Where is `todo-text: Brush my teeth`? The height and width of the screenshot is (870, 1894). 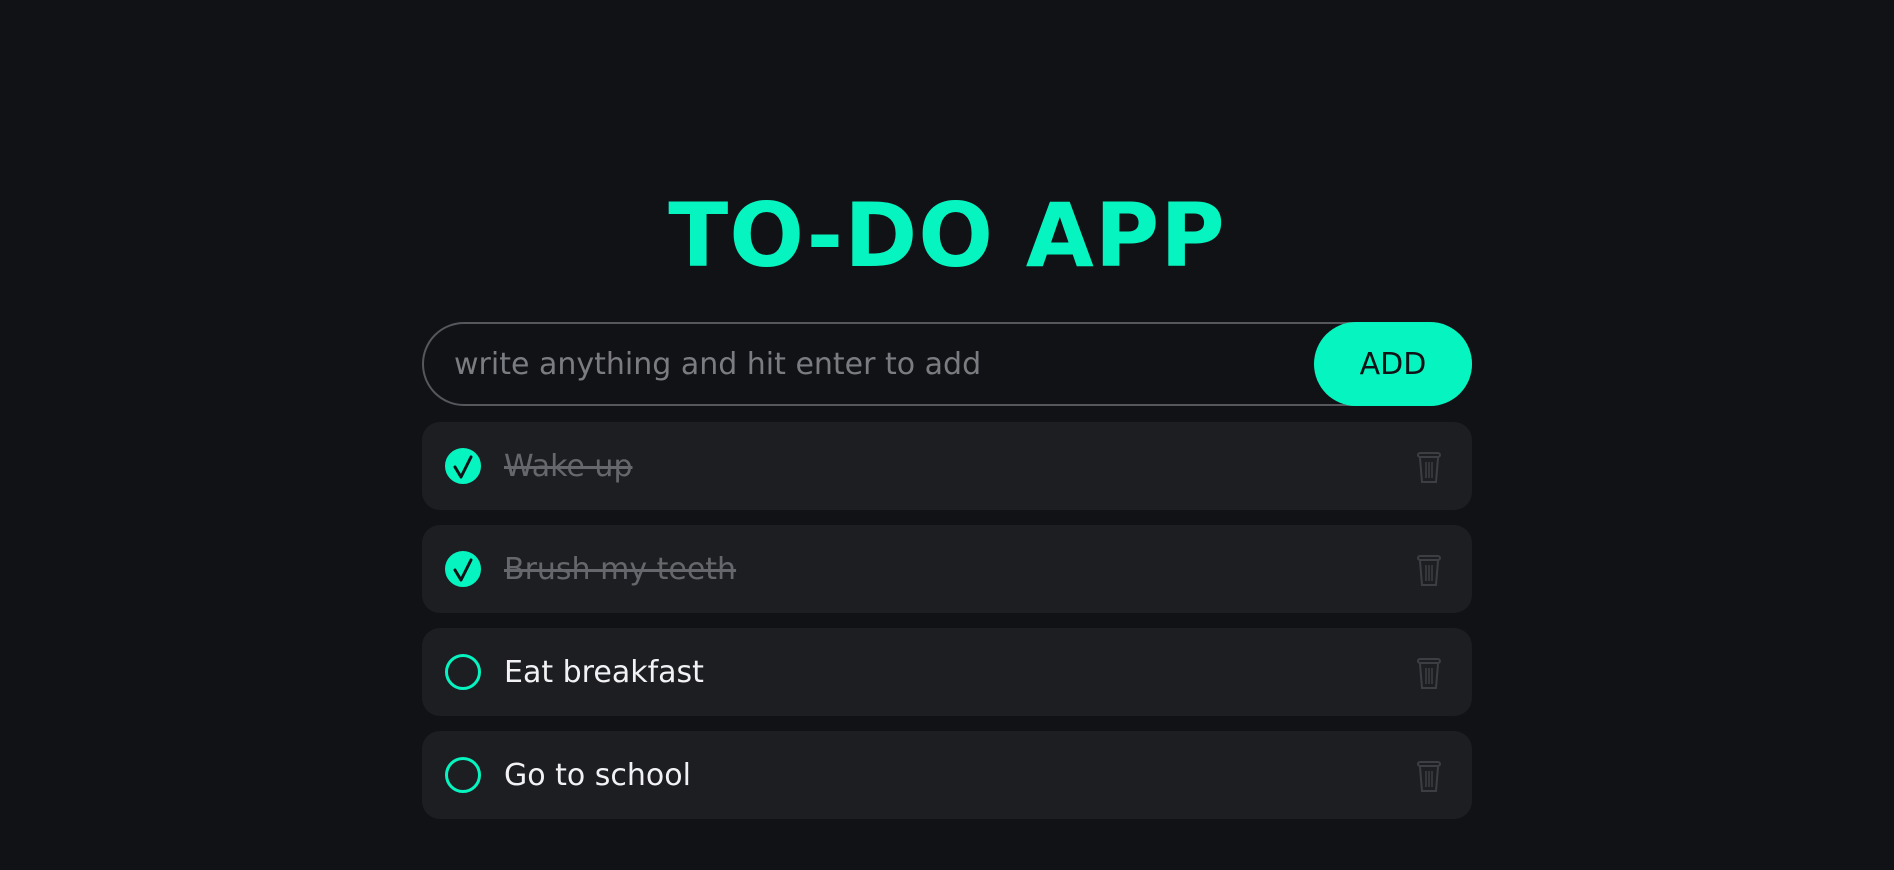
todo-text: Brush my teeth is located at coordinates (620, 569).